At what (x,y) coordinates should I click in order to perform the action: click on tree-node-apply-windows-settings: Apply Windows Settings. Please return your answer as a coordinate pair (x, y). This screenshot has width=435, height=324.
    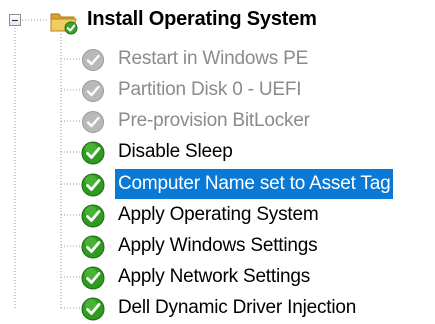
    Looking at the image, I should click on (217, 246).